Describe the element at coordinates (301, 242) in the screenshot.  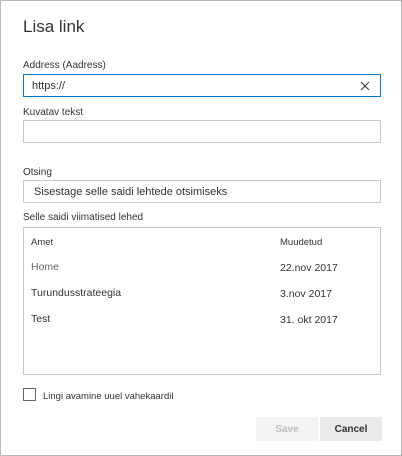
I see `column-header-modified: Muudetud` at that location.